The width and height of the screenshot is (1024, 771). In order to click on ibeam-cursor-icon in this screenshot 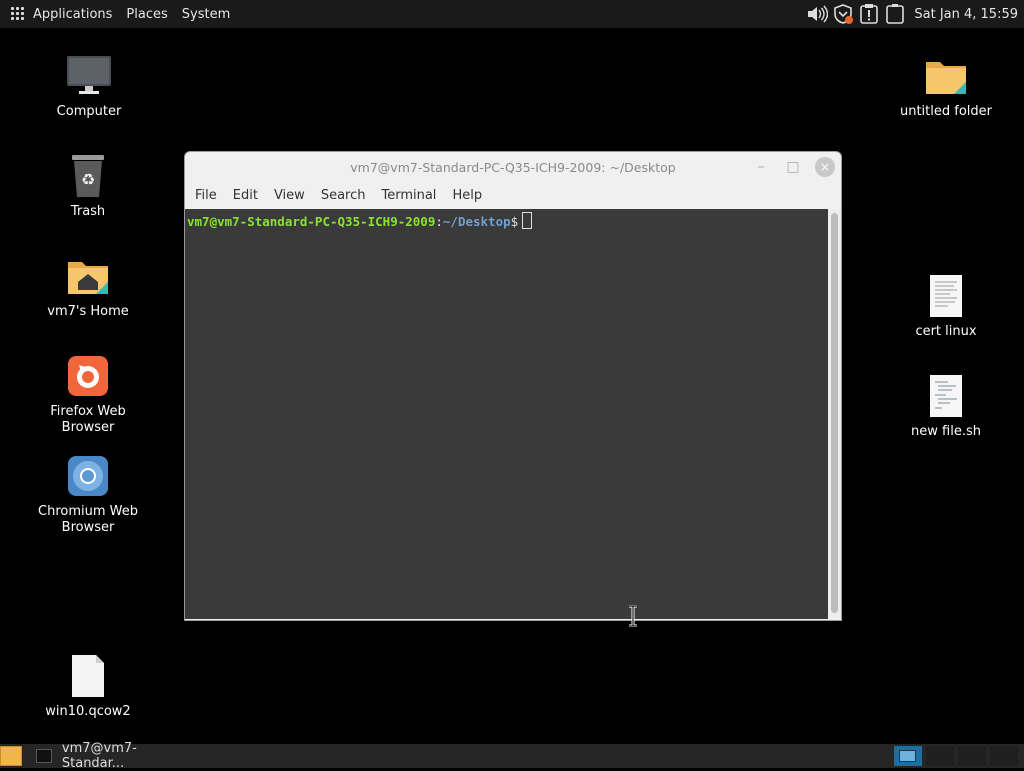, I will do `click(633, 616)`.